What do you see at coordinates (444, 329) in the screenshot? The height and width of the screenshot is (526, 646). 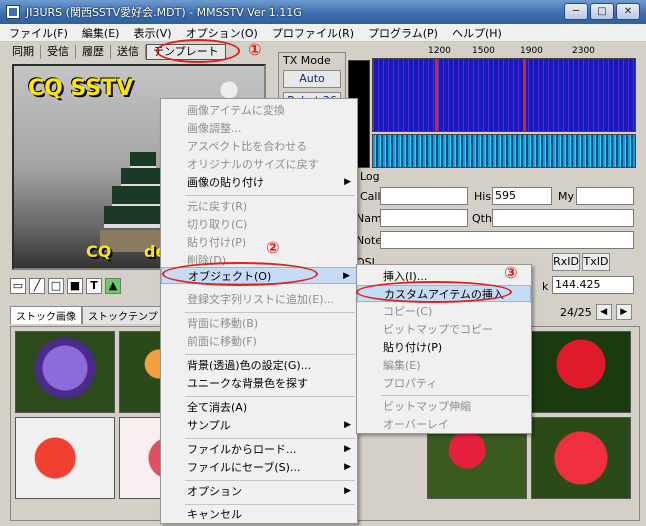 I see `submenu-copy-bitmap: ビットマップでコピー` at bounding box center [444, 329].